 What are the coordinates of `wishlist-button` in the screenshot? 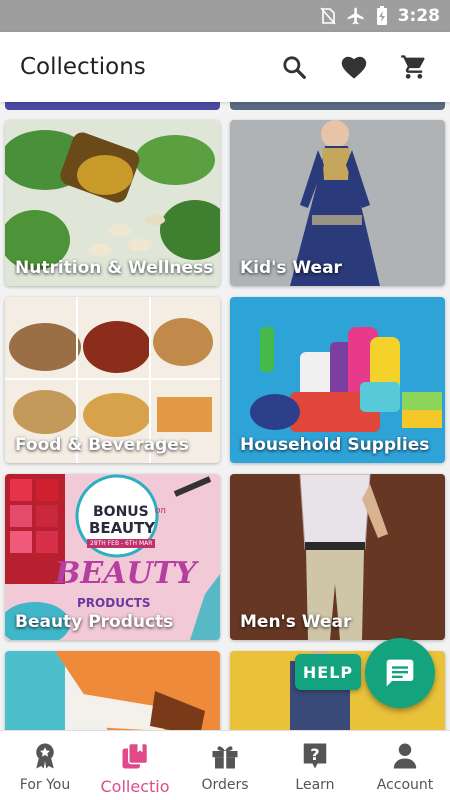 It's located at (354, 67).